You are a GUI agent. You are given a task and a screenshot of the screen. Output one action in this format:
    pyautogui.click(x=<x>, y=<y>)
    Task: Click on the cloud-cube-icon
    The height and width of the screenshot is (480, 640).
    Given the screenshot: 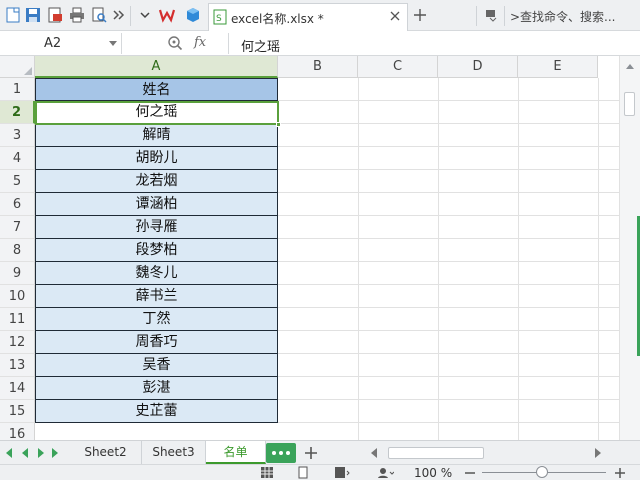 What is the action you would take?
    pyautogui.click(x=193, y=15)
    